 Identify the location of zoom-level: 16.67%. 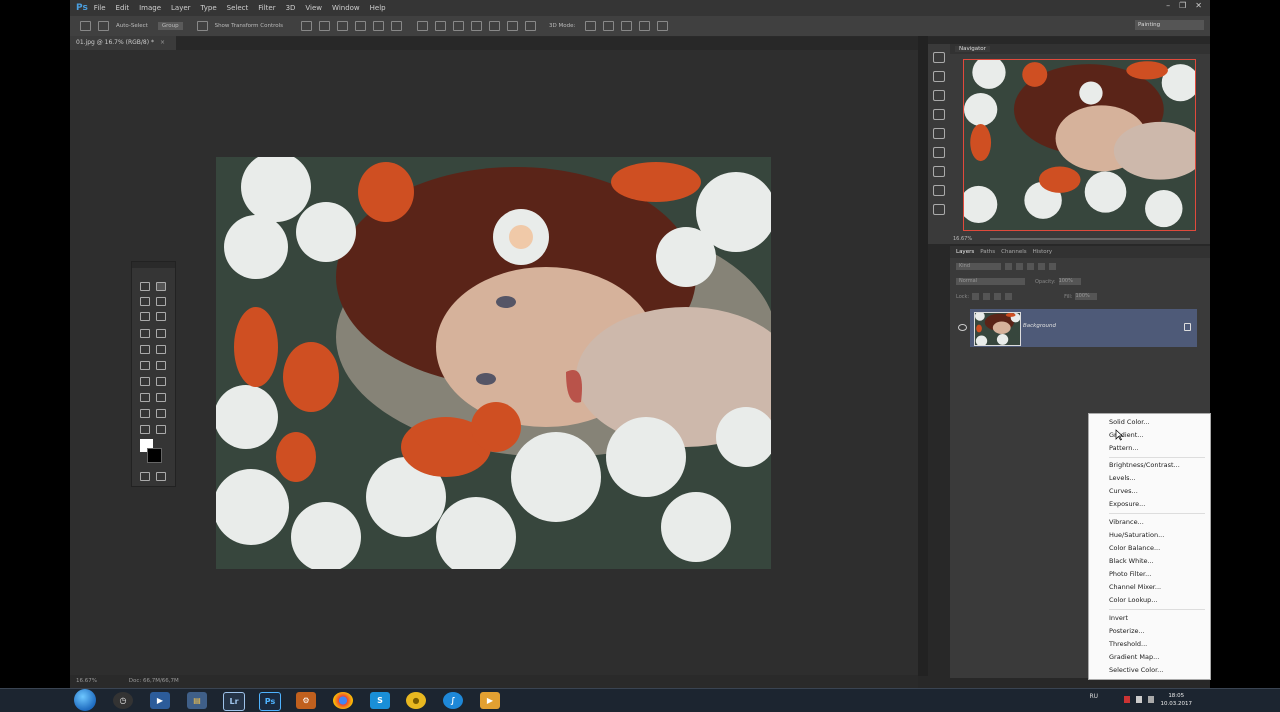
(86, 681).